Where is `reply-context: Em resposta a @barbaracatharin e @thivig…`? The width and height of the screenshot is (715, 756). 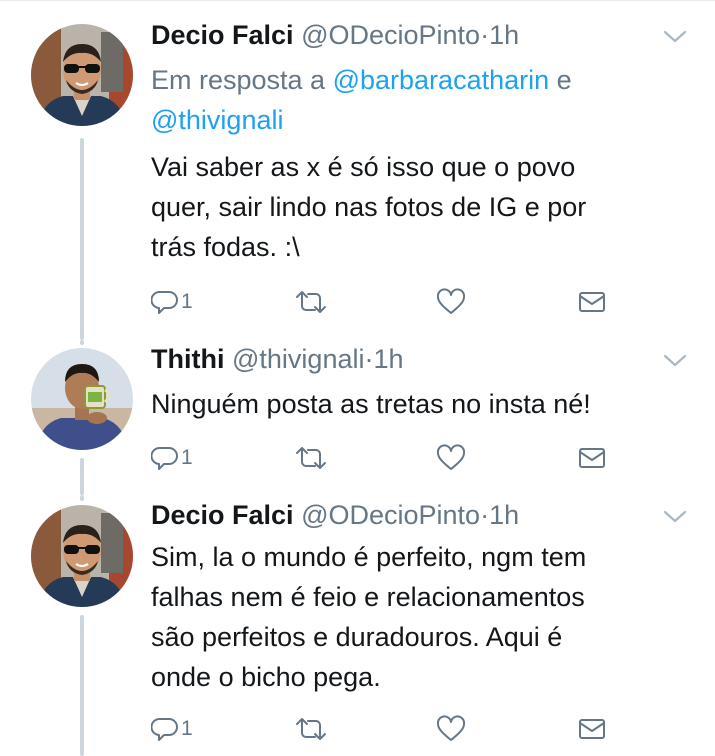
reply-context: Em resposta a @barbaracatharin e @thivig… is located at coordinates (421, 100).